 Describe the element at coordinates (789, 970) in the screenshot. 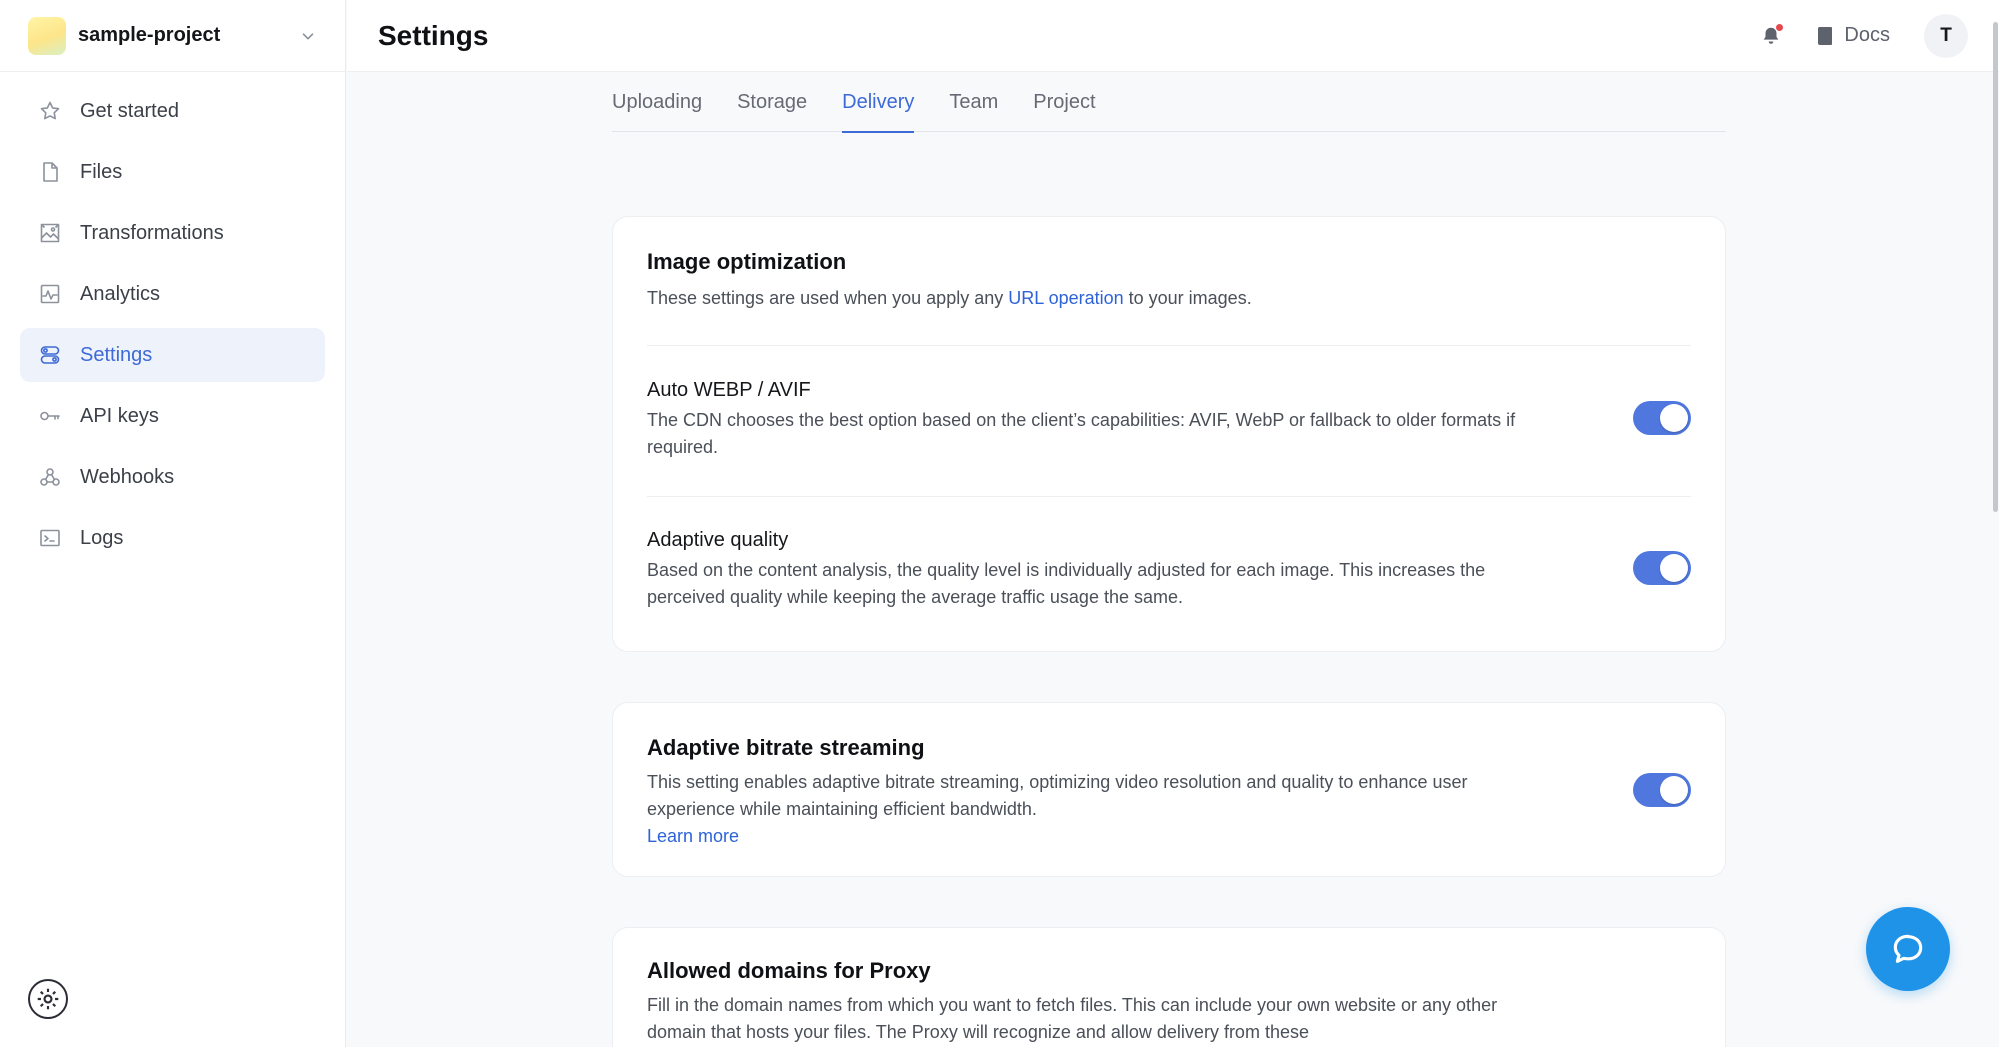

I see `card-title: Allowed domains for Proxy` at that location.